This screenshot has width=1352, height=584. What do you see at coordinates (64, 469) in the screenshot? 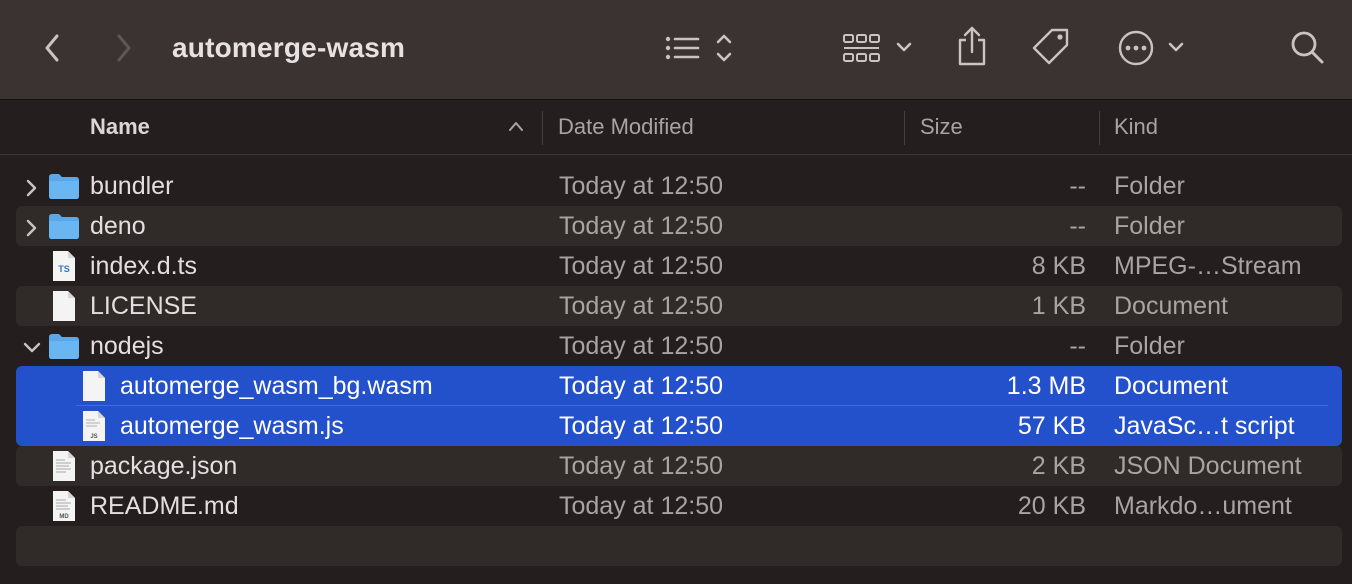
I see `text-file-icon` at bounding box center [64, 469].